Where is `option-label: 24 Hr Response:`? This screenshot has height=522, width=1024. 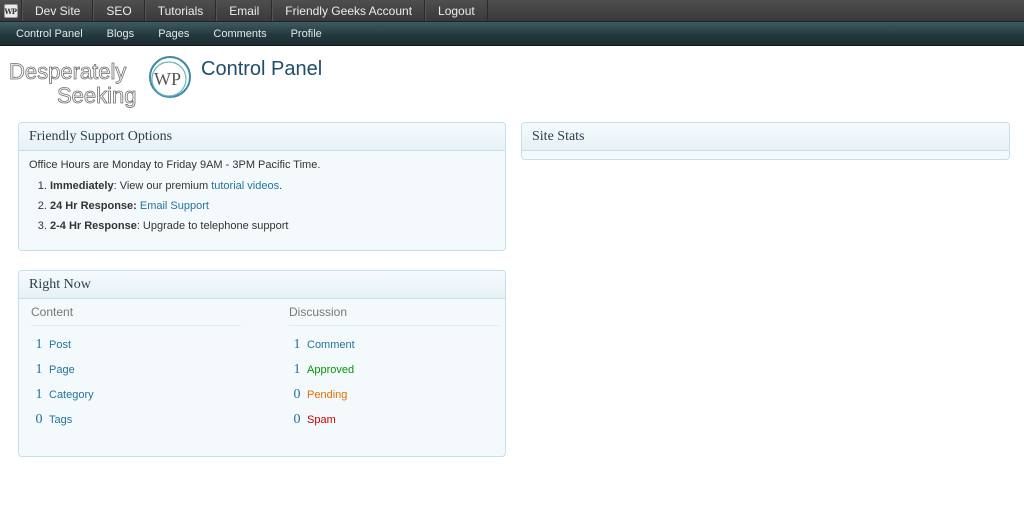 option-label: 24 Hr Response: is located at coordinates (93, 206).